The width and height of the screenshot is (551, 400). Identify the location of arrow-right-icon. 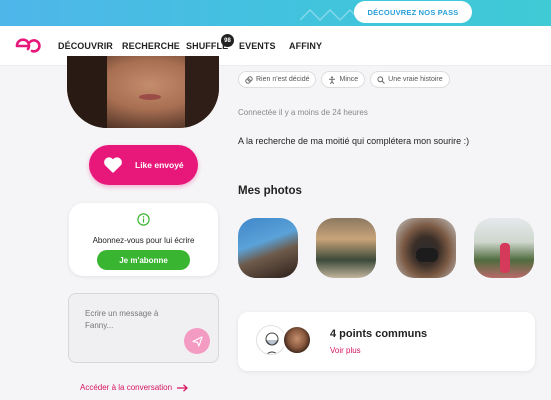
(183, 387).